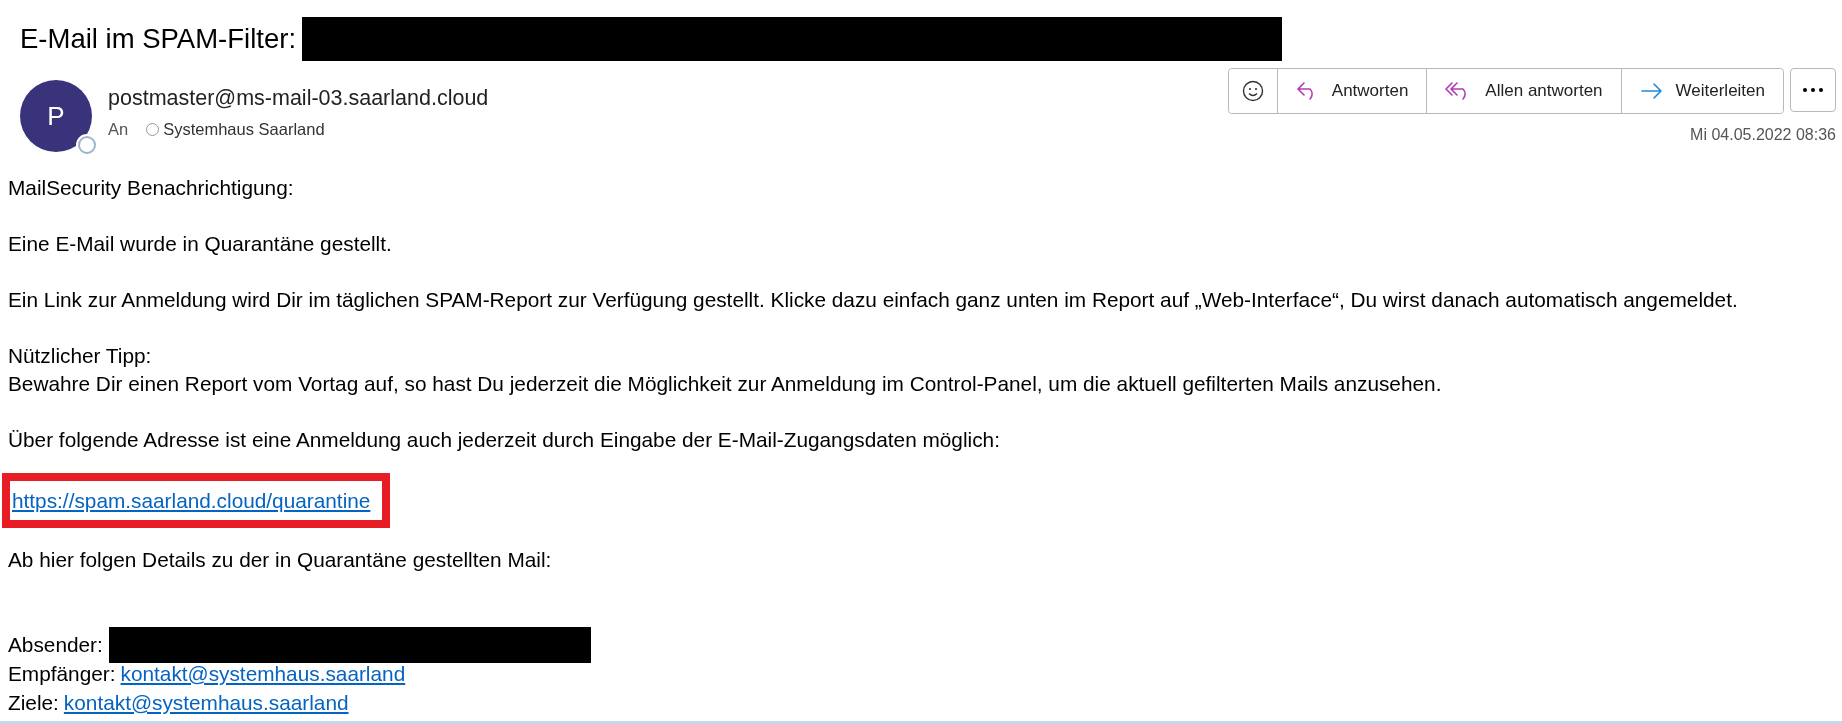 This screenshot has width=1842, height=724. Describe the element at coordinates (158, 39) in the screenshot. I see `mail-subject: E-Mail im SPAM-Filter:` at that location.